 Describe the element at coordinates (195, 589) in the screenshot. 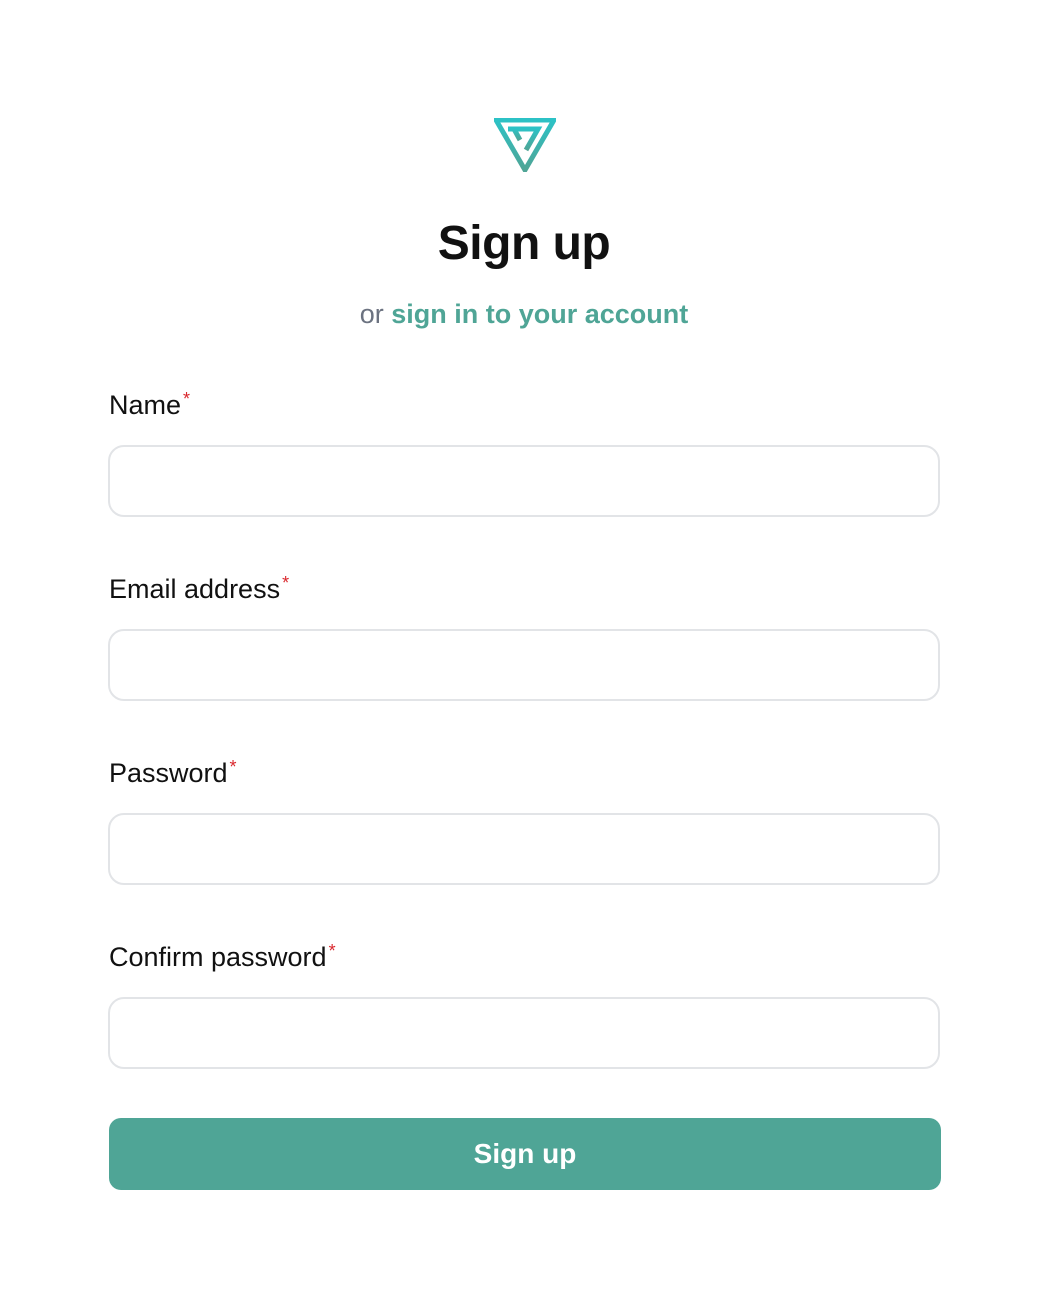

I see `email-label-text: Email address` at that location.